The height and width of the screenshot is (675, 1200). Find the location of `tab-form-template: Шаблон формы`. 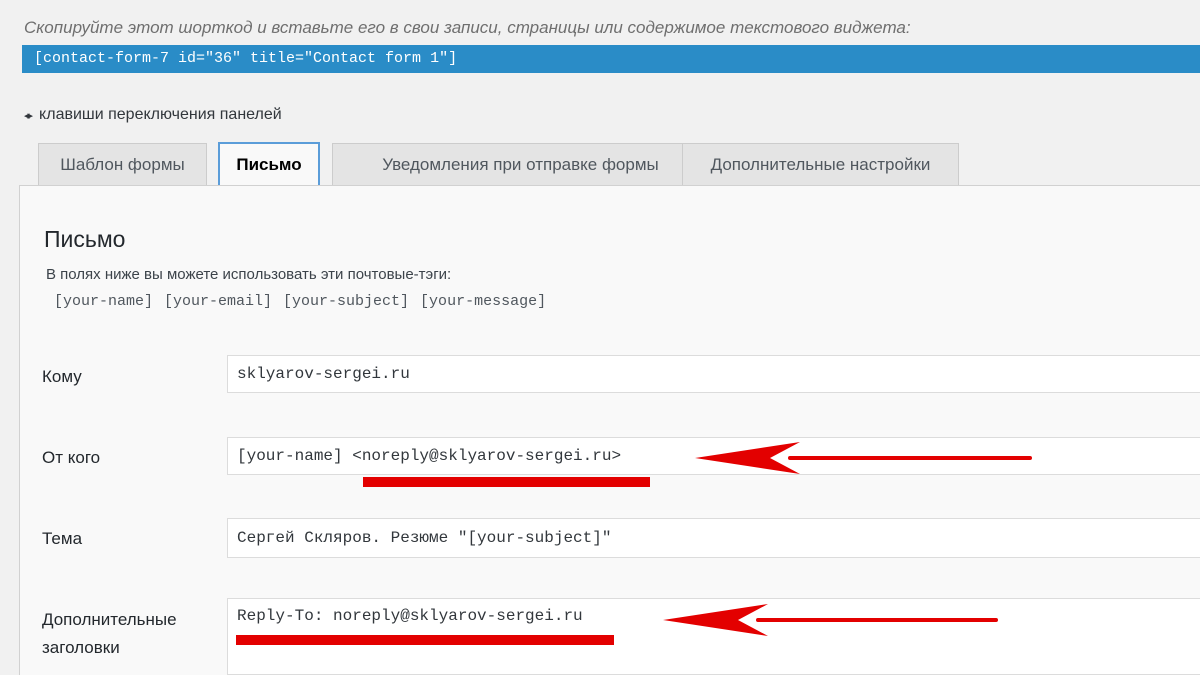

tab-form-template: Шаблон формы is located at coordinates (122, 164).